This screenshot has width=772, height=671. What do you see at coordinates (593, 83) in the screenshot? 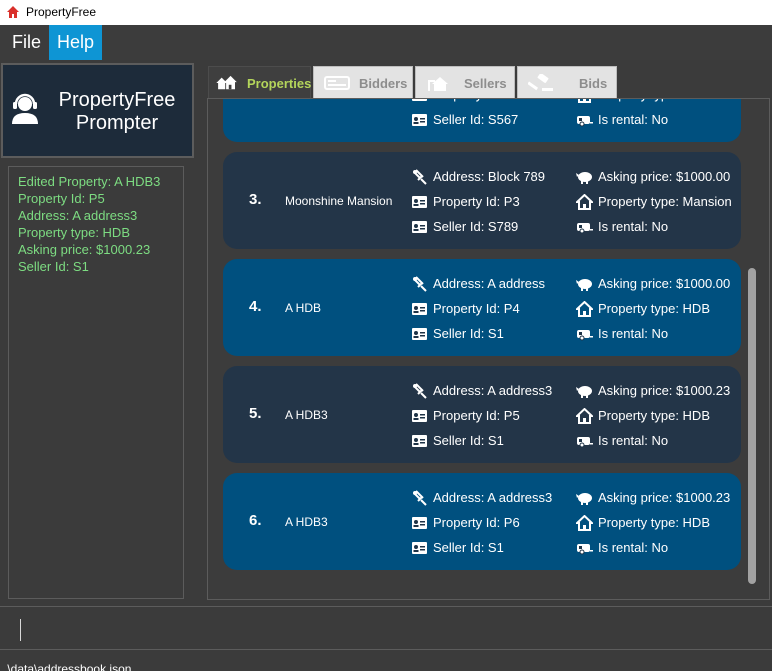
I see `tab-bids-label: Bids` at bounding box center [593, 83].